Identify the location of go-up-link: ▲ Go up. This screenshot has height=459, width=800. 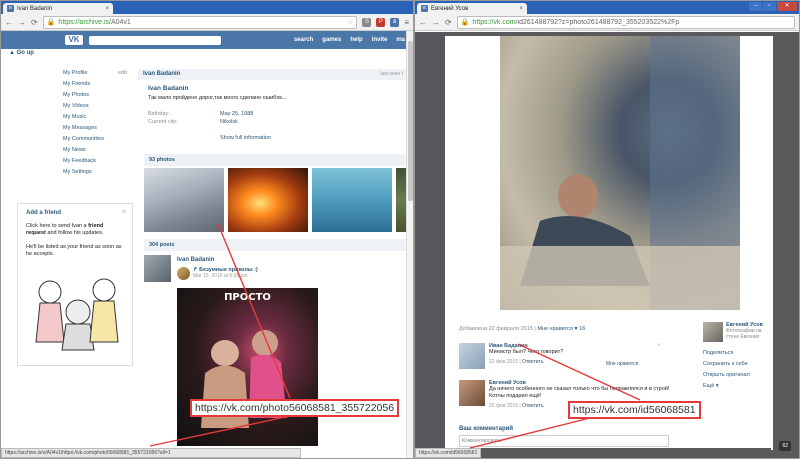
(21, 53).